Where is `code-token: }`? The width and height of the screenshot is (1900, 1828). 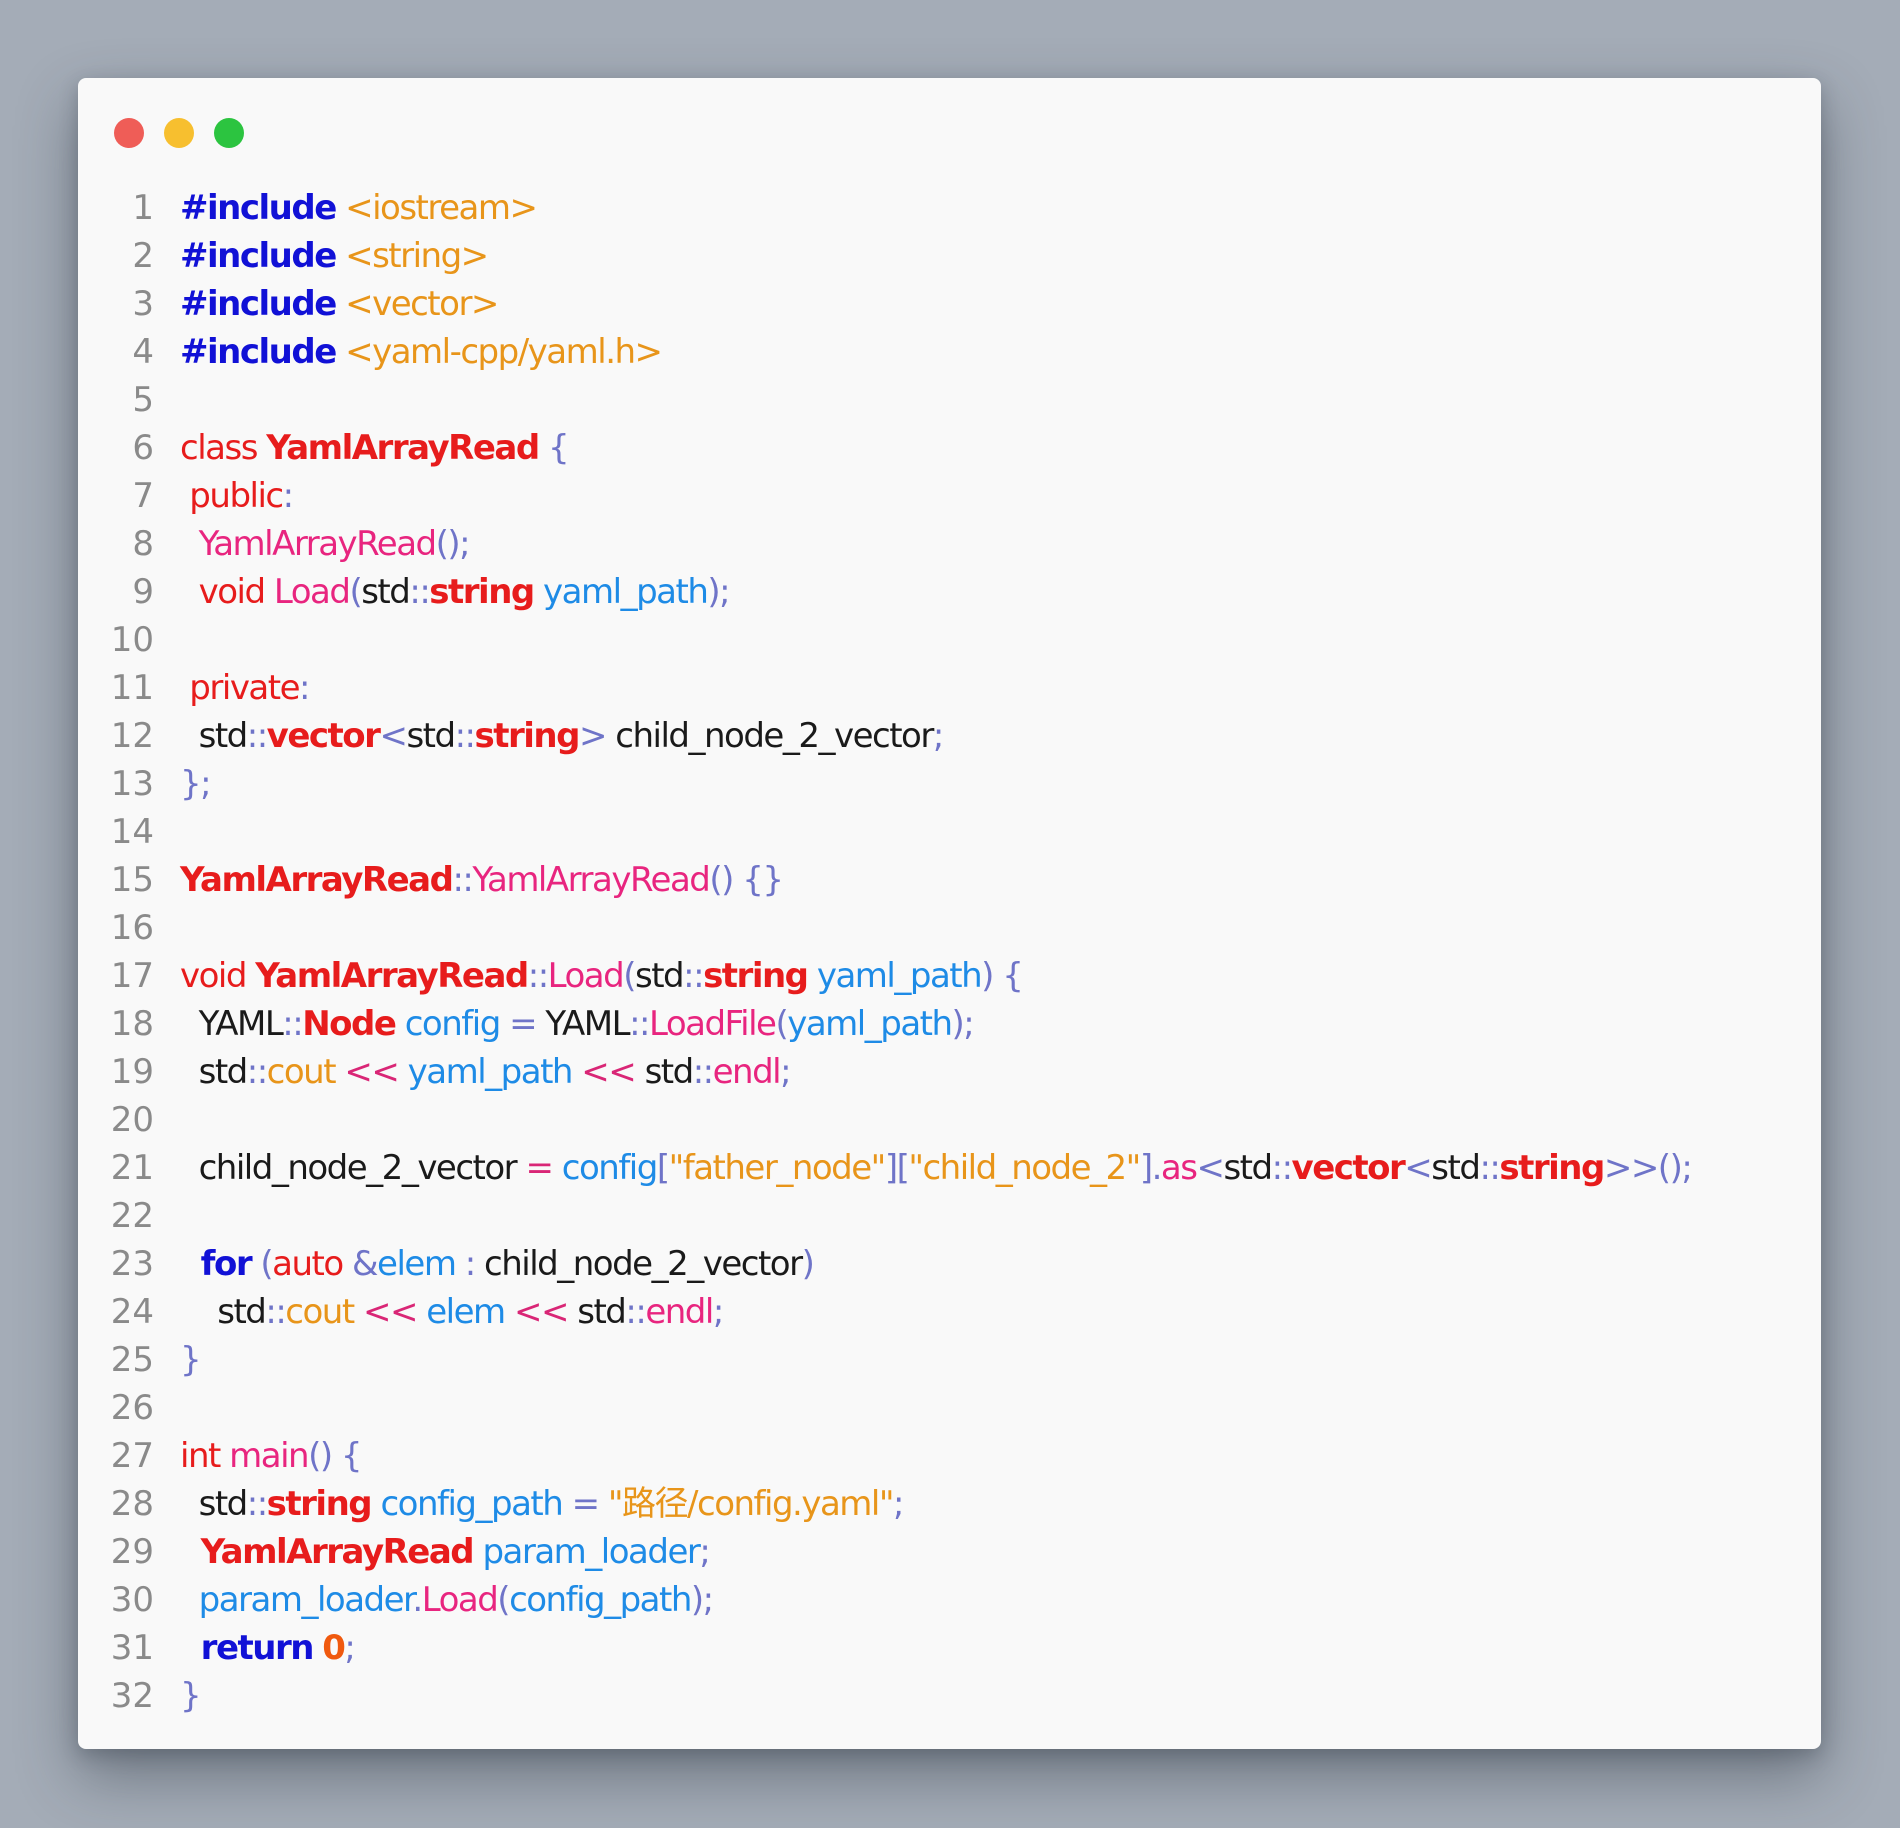 code-token: } is located at coordinates (191, 1696).